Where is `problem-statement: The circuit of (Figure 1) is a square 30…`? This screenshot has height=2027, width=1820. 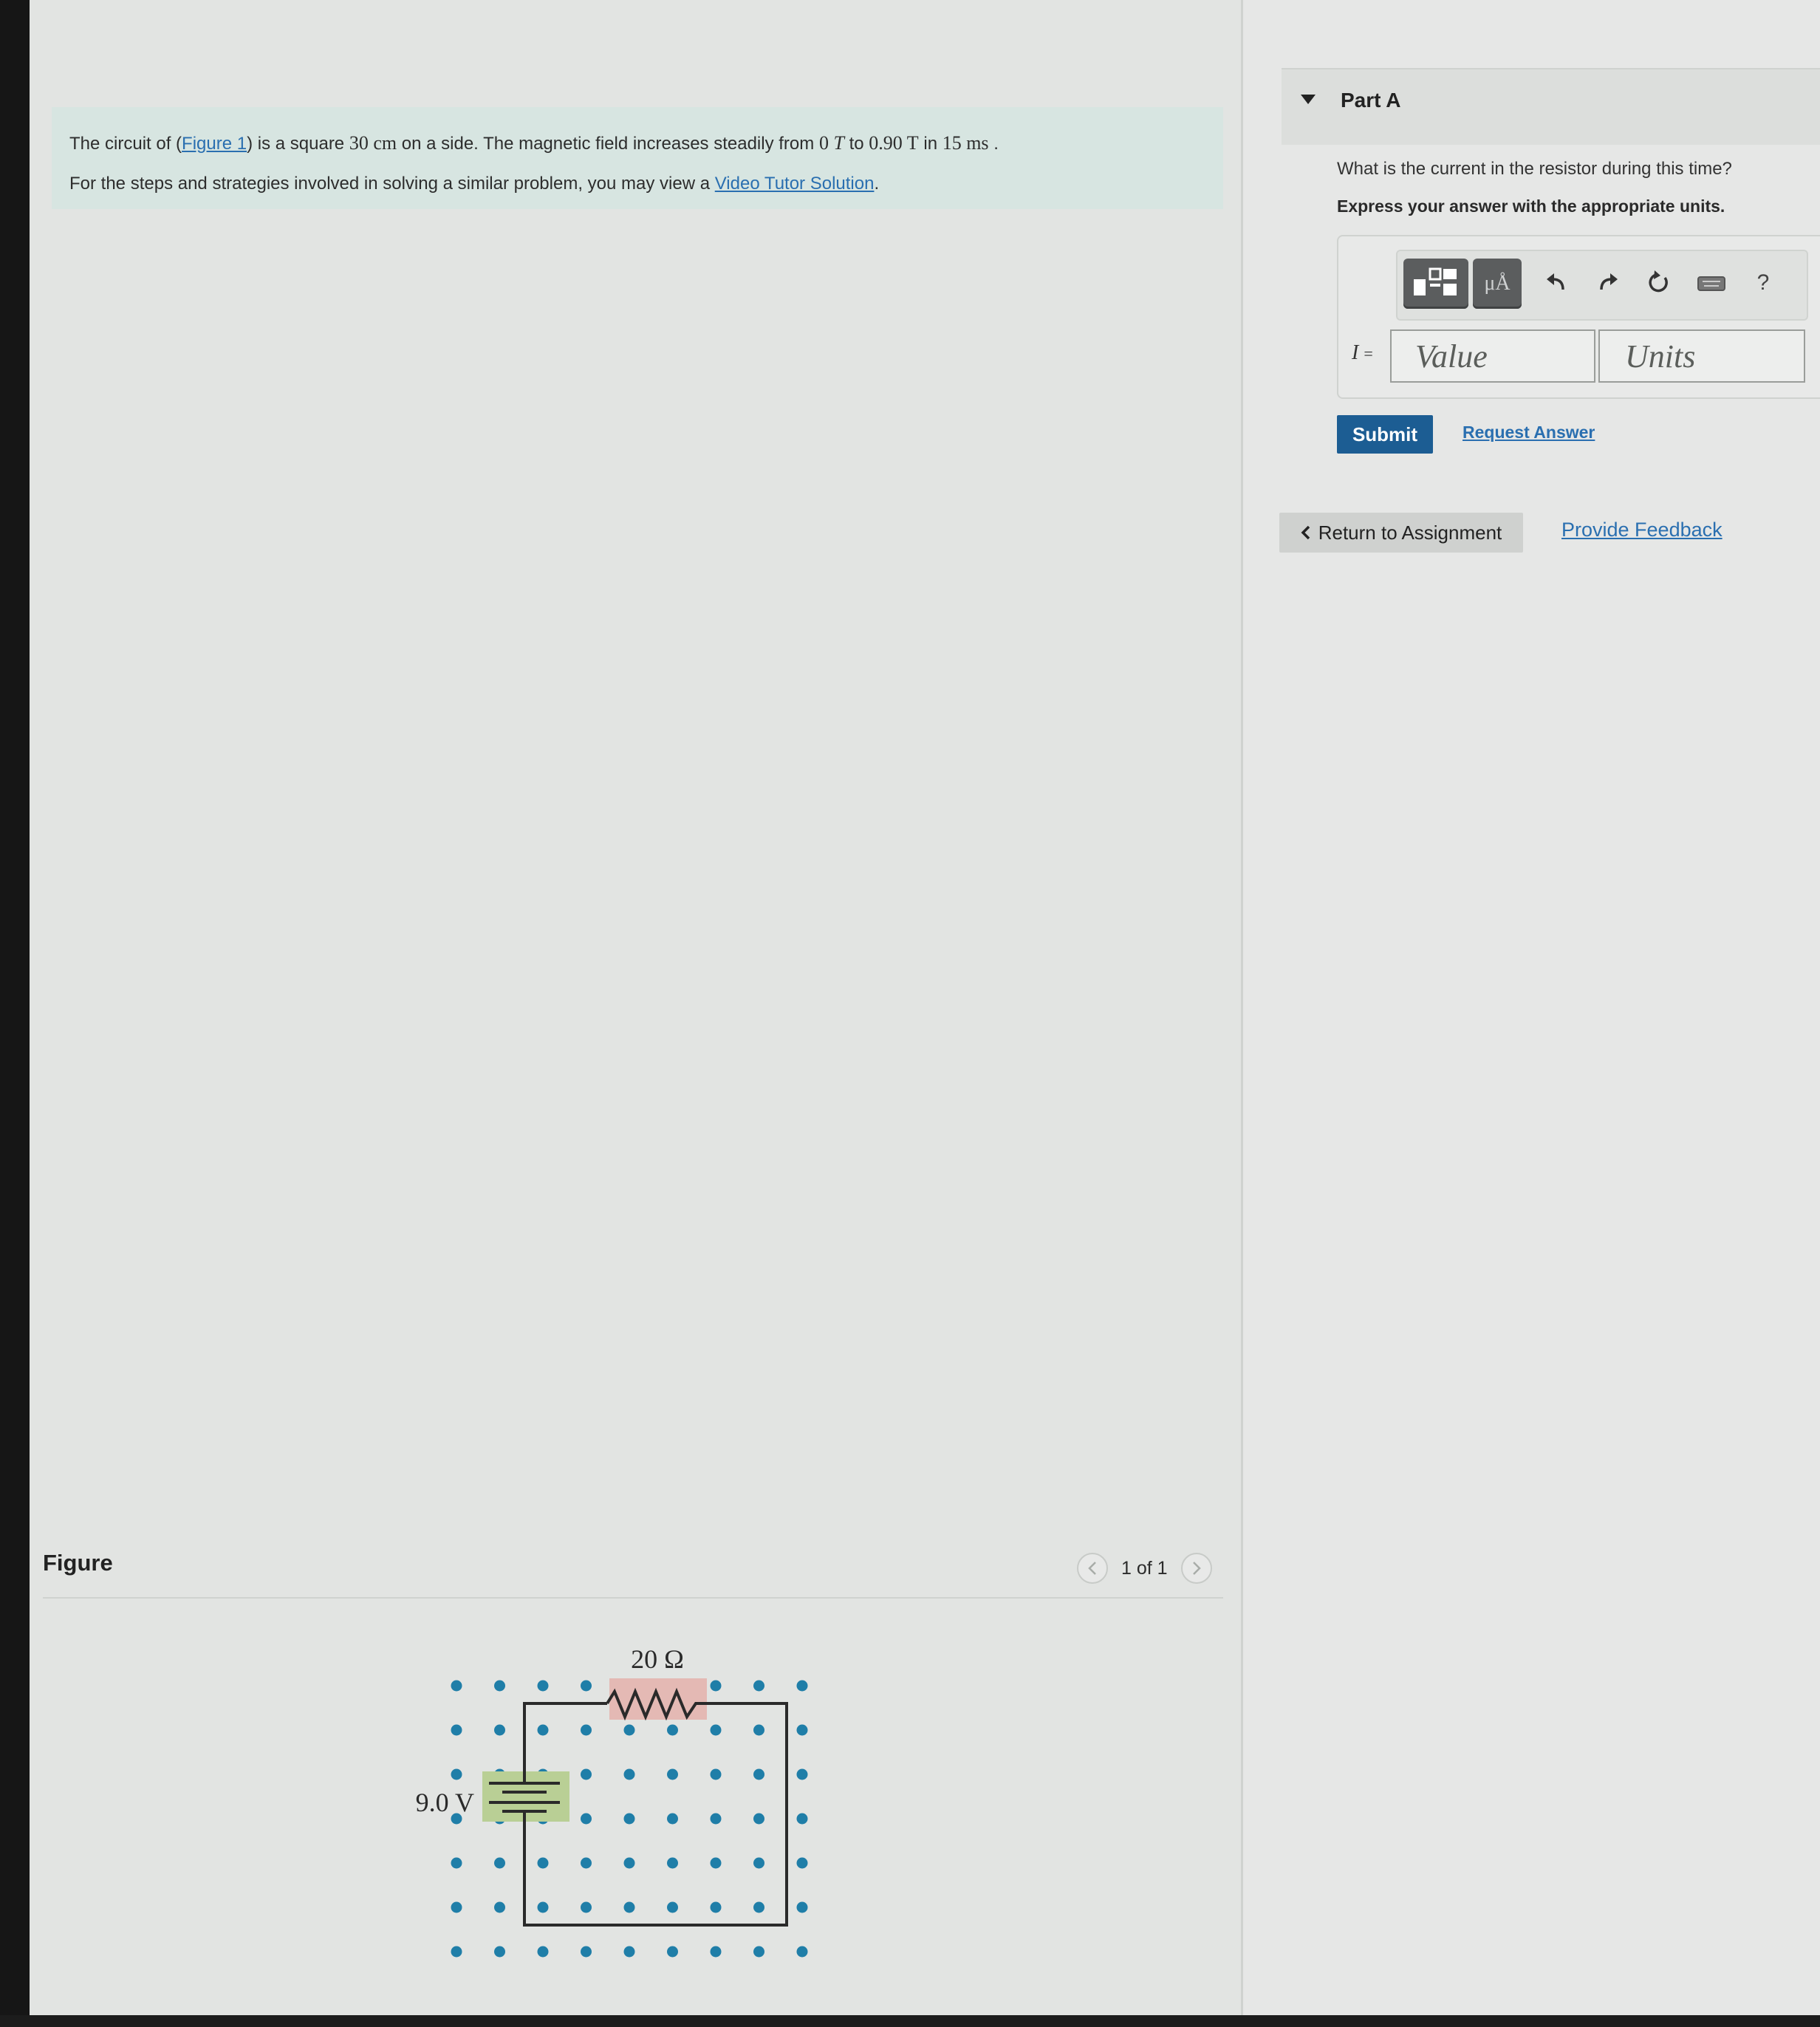
problem-statement: The circuit of (Figure 1) is a square 30… is located at coordinates (637, 158).